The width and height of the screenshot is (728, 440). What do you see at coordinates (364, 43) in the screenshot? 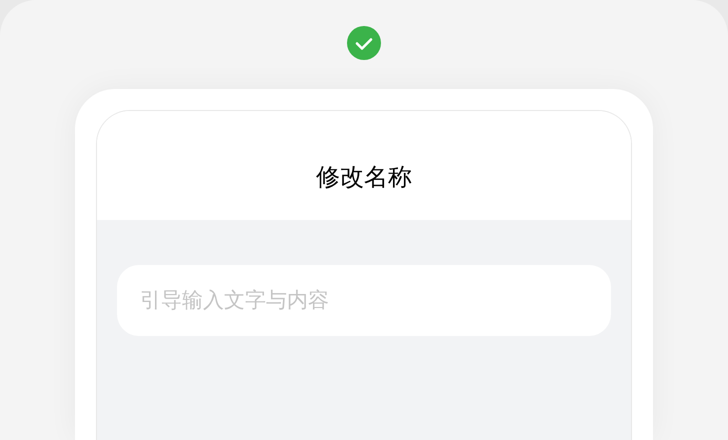
I see `check-icon` at bounding box center [364, 43].